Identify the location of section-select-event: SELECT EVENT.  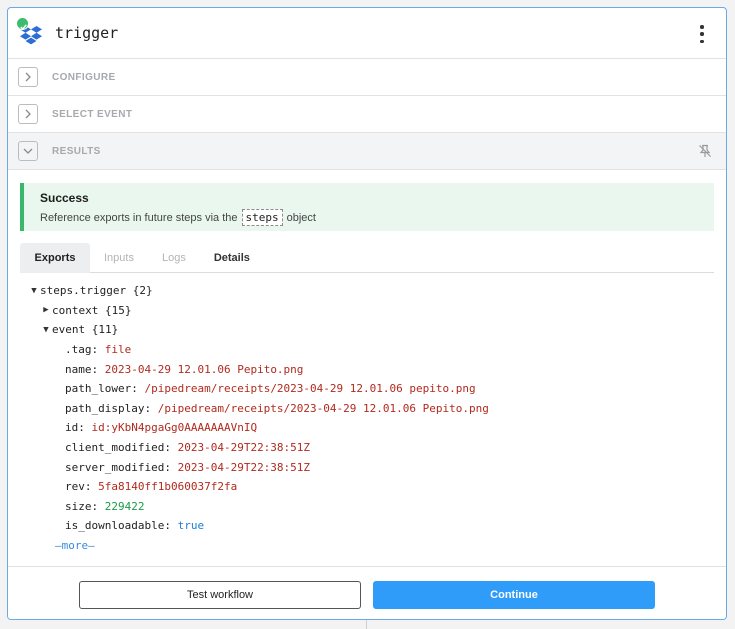
(367, 114).